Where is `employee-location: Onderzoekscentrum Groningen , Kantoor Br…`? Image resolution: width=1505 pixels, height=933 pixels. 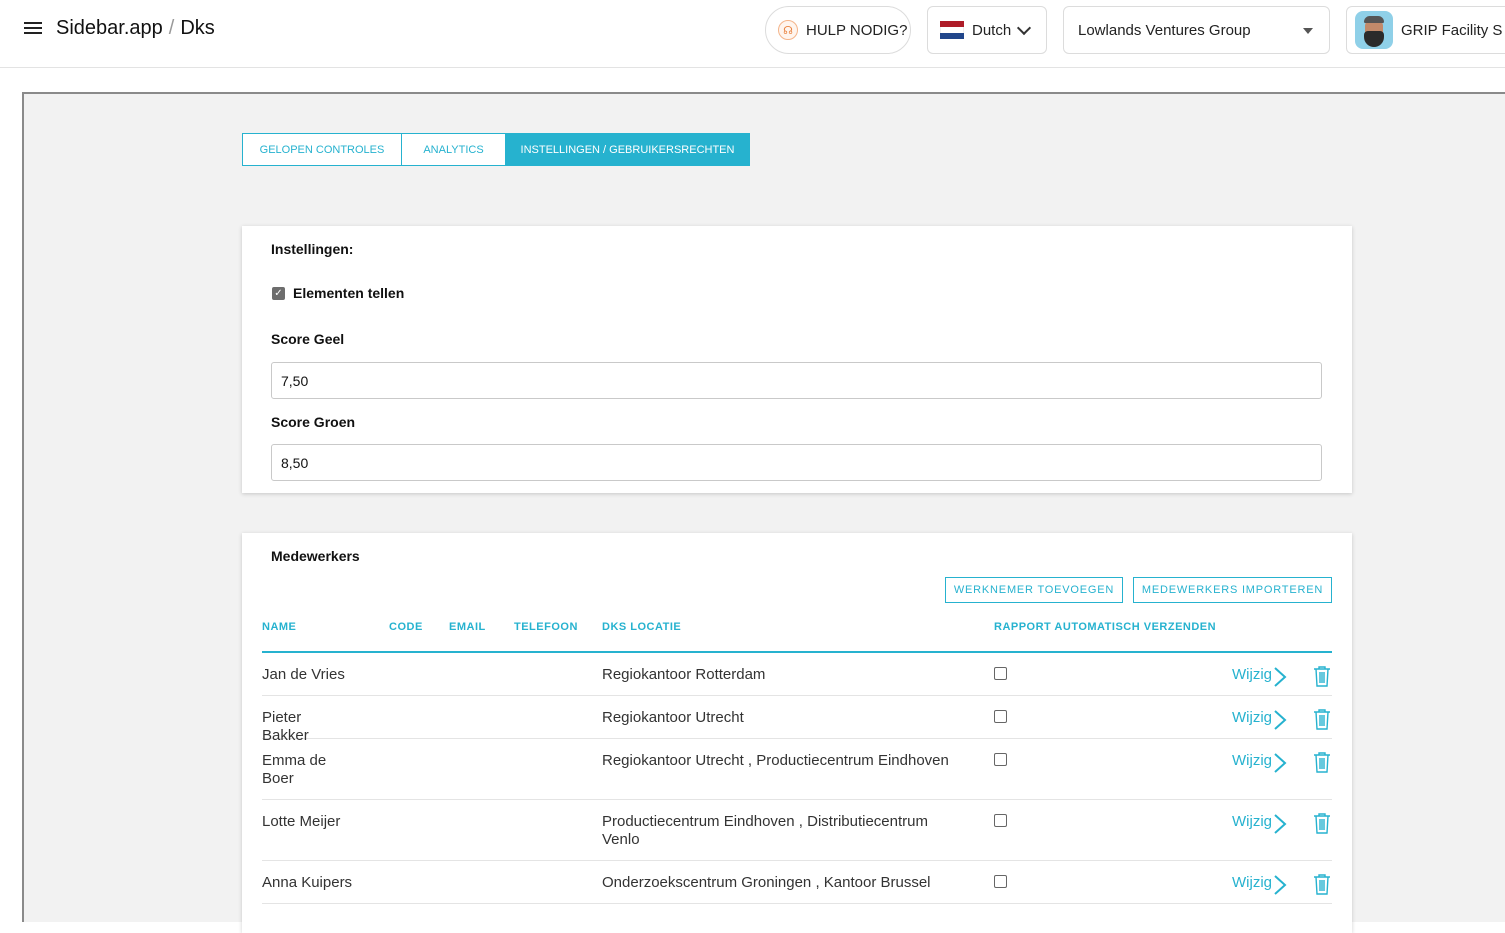 employee-location: Onderzoekscentrum Groningen , Kantoor Br… is located at coordinates (766, 882).